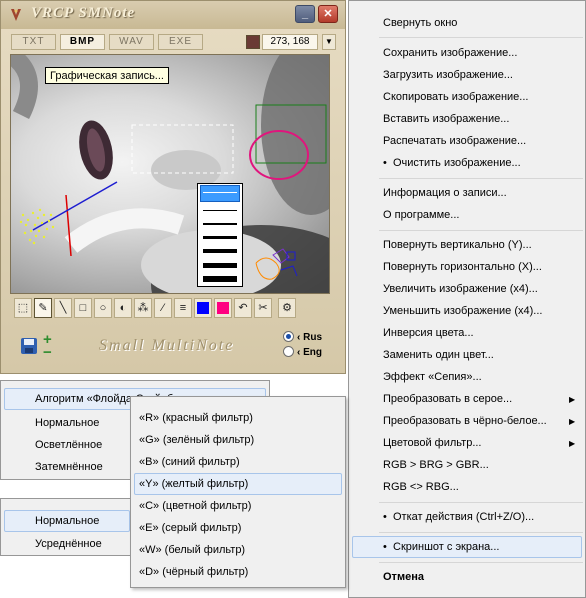 The width and height of the screenshot is (586, 598). Describe the element at coordinates (420, 23) in the screenshot. I see `menu-item-minimize: Свернуть окно` at that location.